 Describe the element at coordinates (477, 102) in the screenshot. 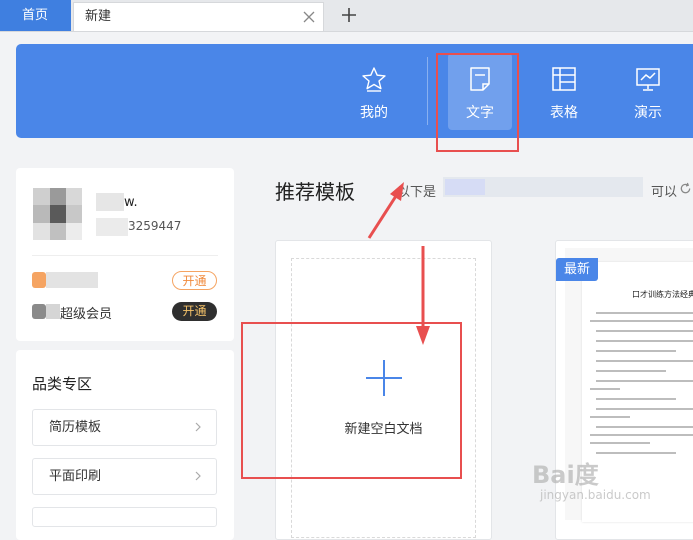

I see `highlight-box-text-tab` at that location.